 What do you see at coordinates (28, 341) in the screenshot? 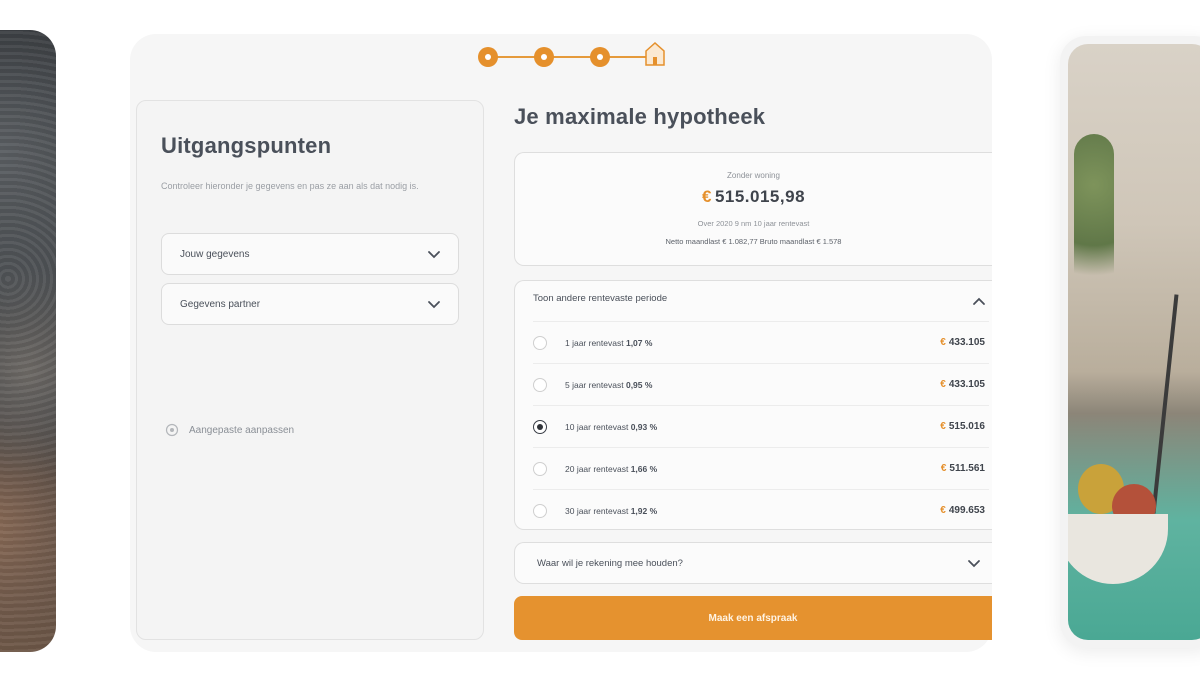
I see `left-background-photo` at bounding box center [28, 341].